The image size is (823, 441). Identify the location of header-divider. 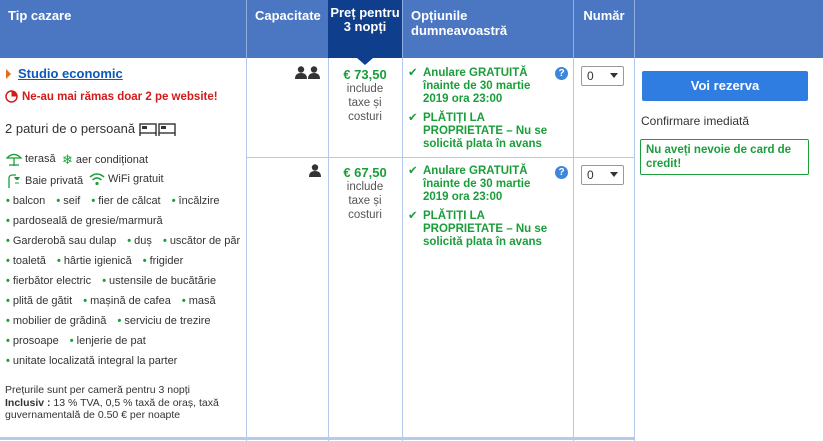
(634, 29).